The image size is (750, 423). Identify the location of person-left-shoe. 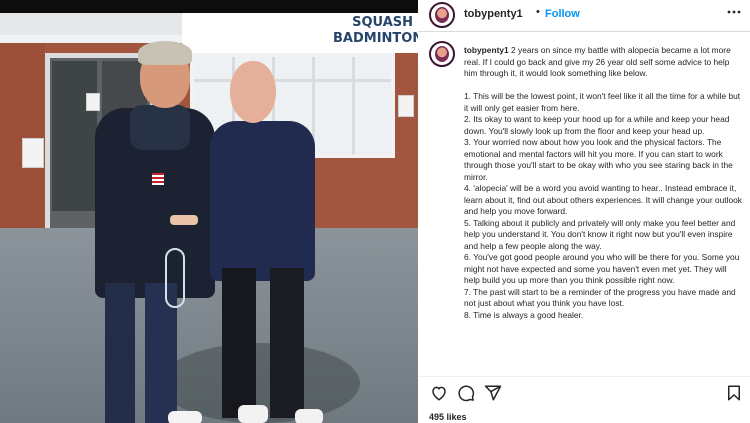
(185, 417).